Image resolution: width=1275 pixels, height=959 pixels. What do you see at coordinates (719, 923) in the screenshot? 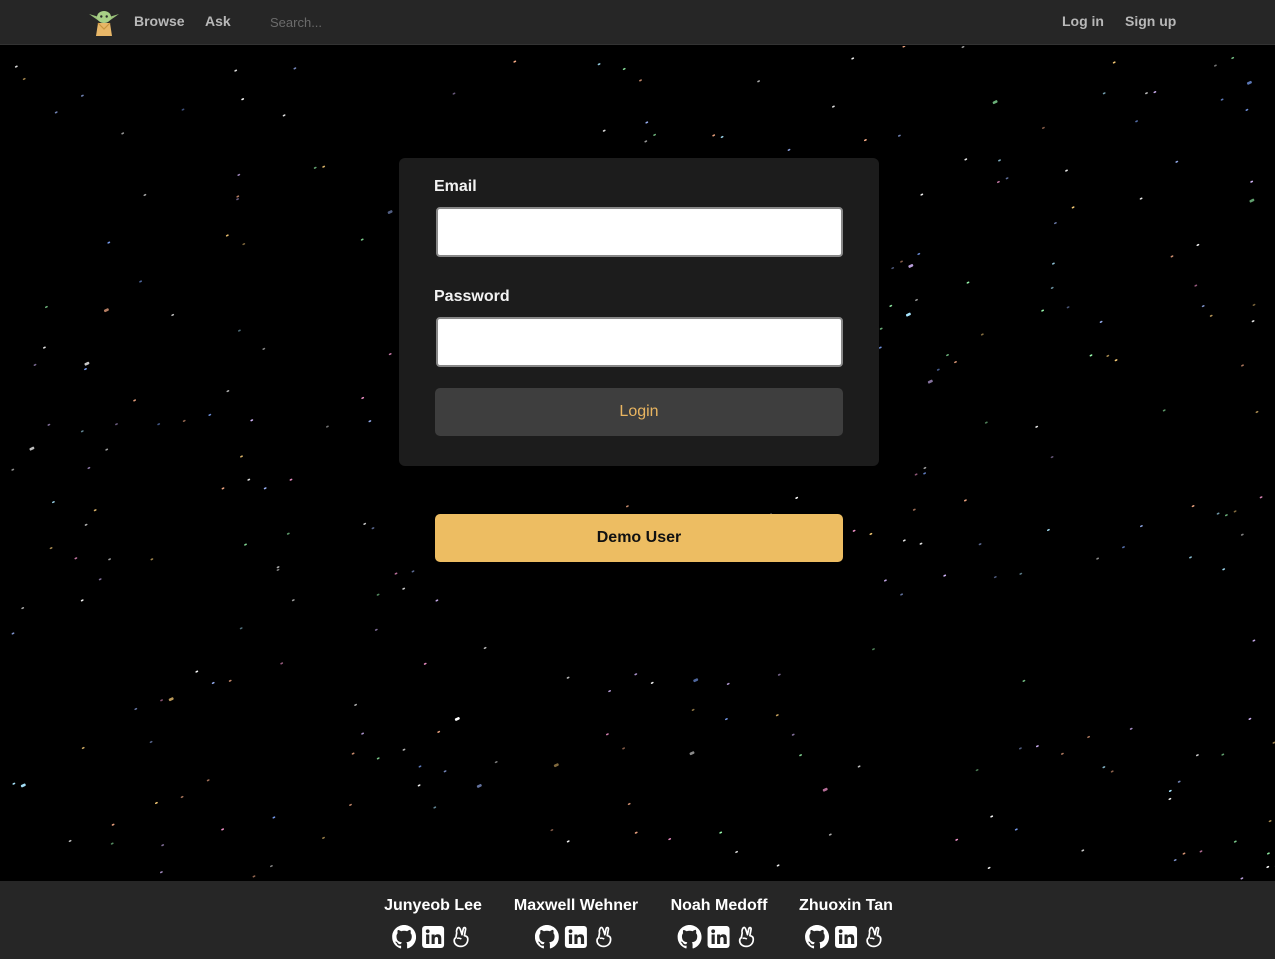
I see `developer-card: Noah Medoff` at bounding box center [719, 923].